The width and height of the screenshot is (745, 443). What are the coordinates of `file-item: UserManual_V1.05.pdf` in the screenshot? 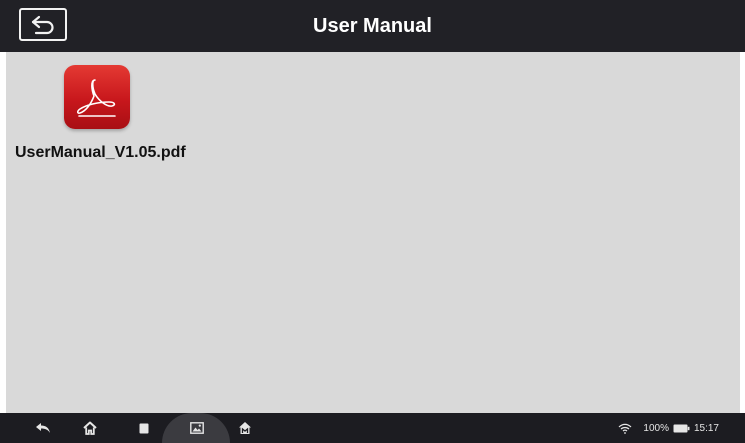 It's located at (101, 114).